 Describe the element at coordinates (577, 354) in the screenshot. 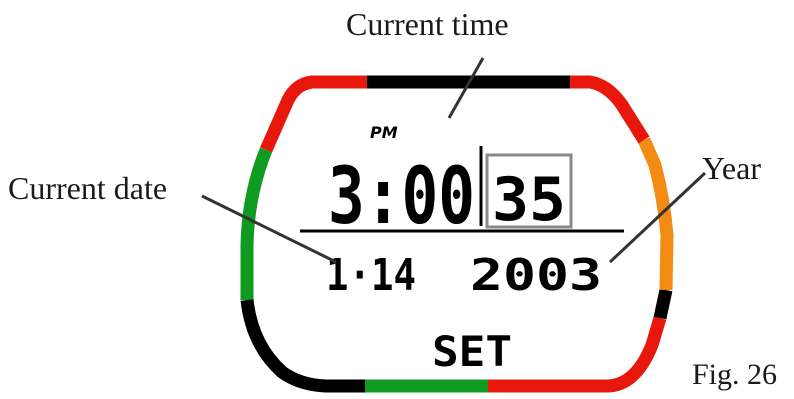

I see `bezel-bottom-right-red` at that location.